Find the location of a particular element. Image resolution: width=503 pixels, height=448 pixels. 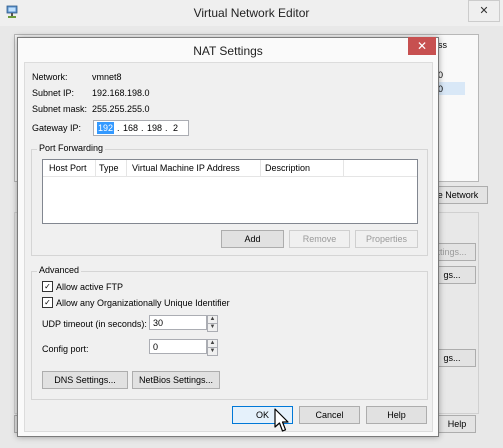

properties-button: Properties is located at coordinates (386, 239).